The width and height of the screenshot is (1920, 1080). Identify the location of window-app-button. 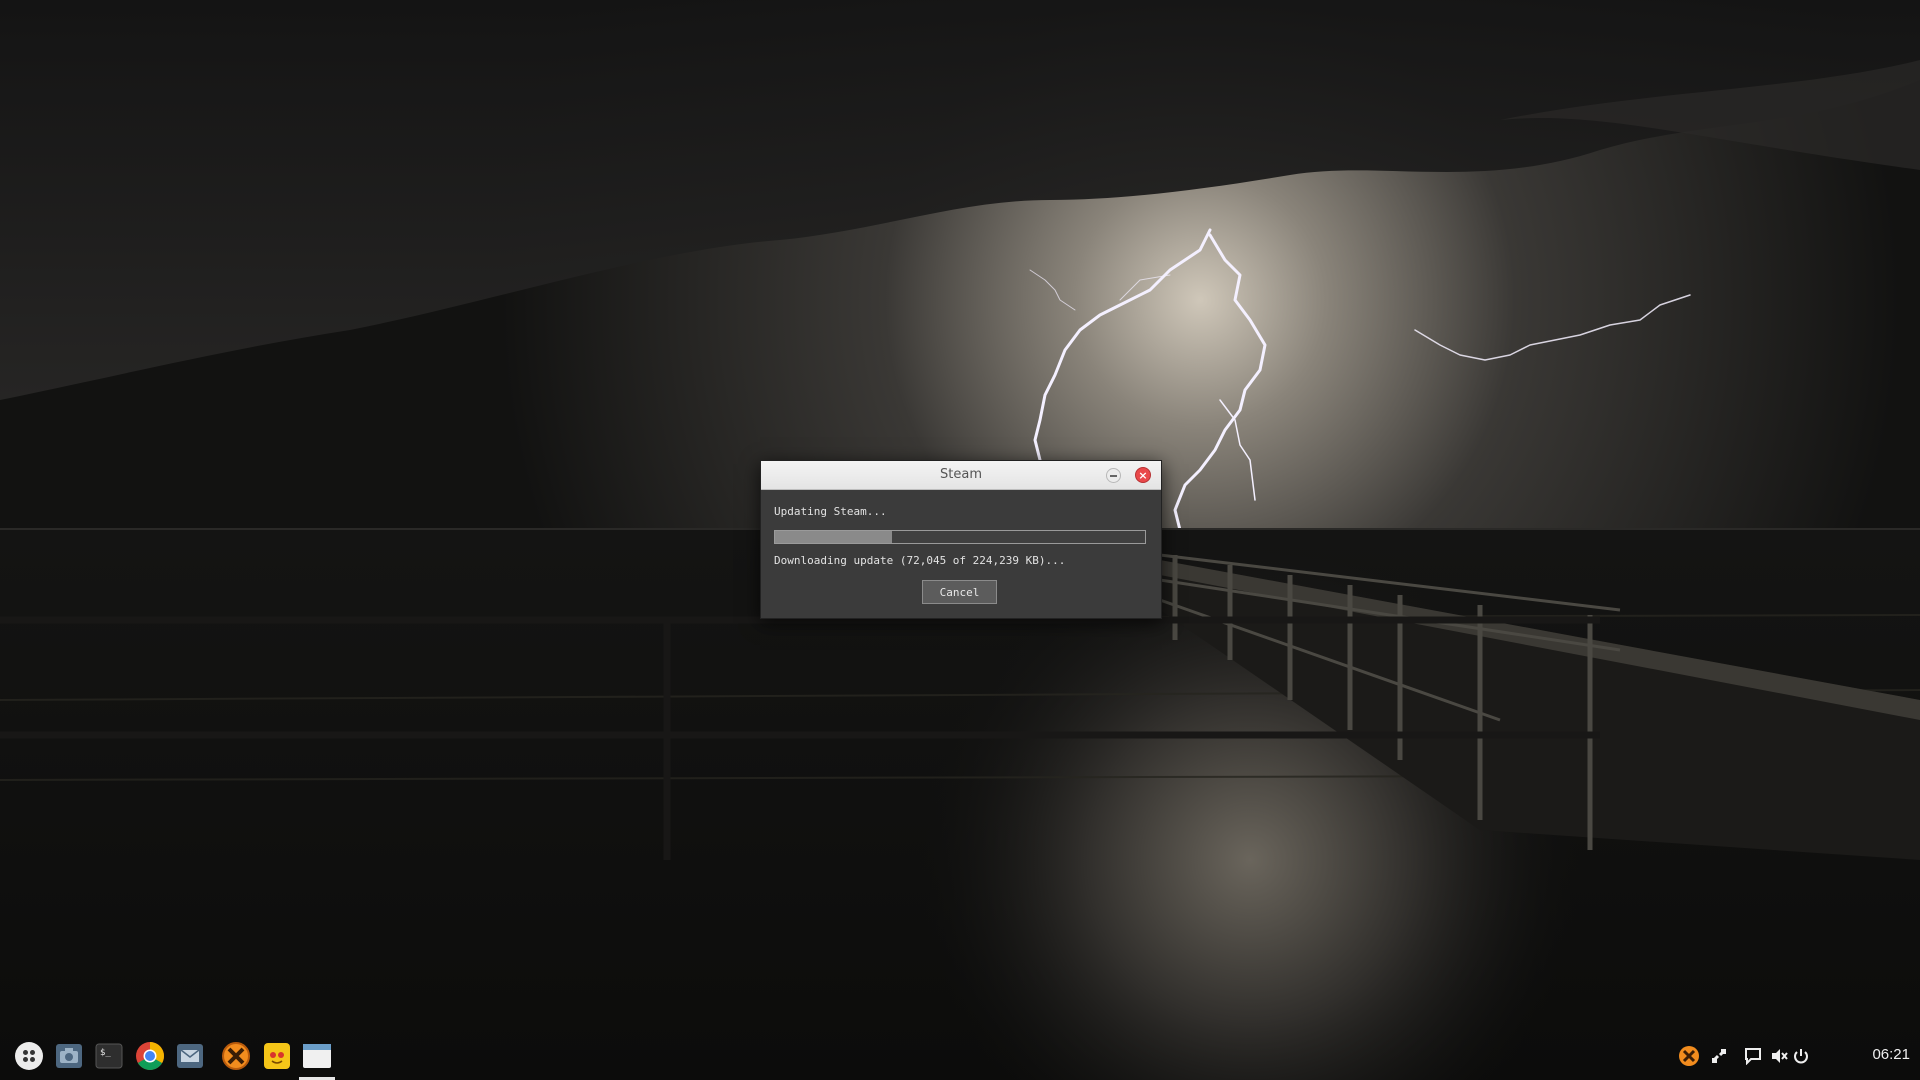
(317, 1056).